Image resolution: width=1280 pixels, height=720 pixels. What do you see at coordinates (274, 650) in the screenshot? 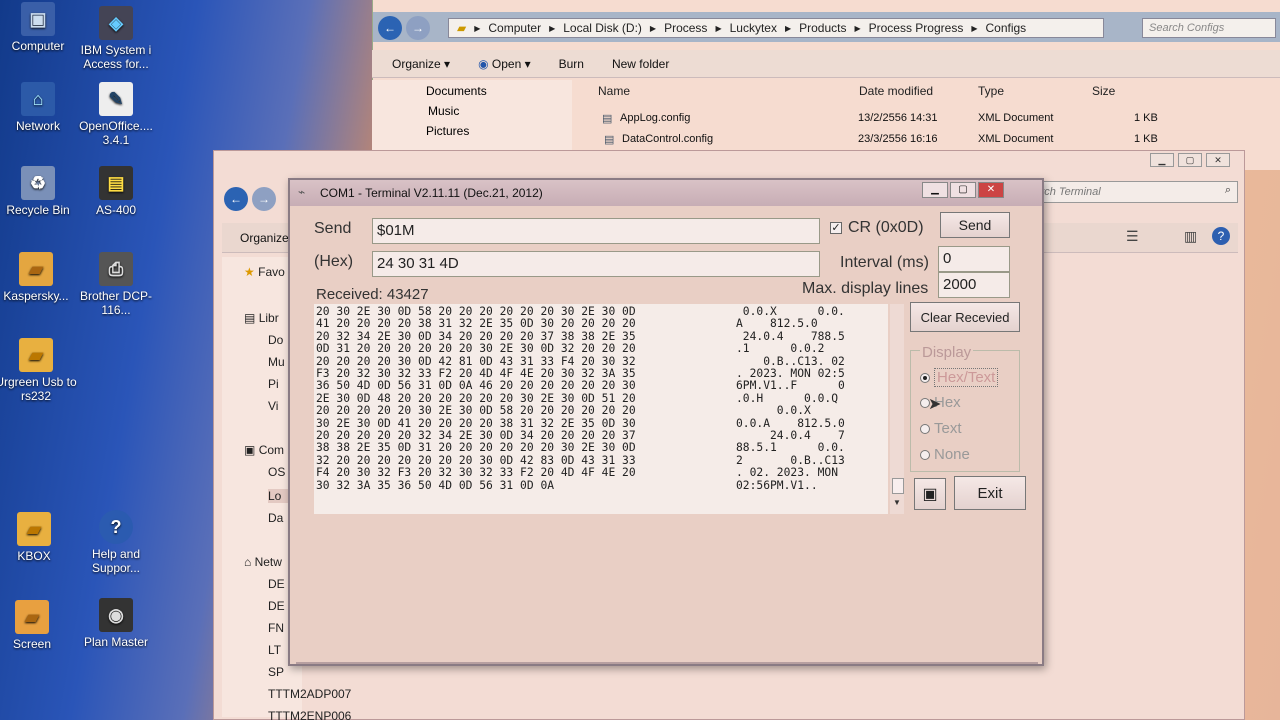
I see `nav-item: LT` at bounding box center [274, 650].